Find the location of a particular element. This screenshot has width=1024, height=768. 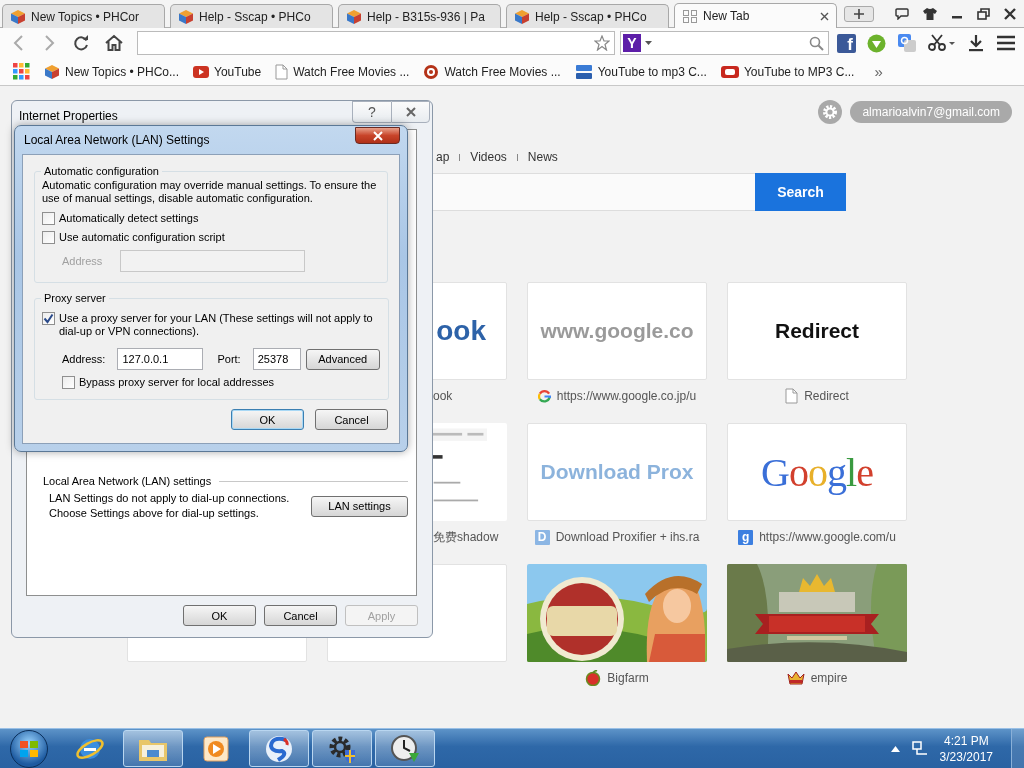

site-icon: g is located at coordinates (746, 537).